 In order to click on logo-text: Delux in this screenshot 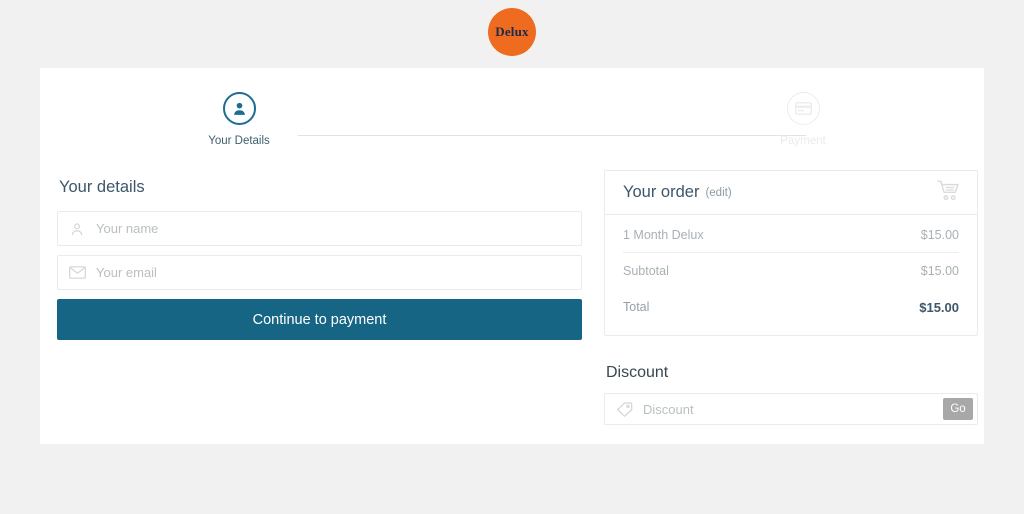, I will do `click(512, 31)`.